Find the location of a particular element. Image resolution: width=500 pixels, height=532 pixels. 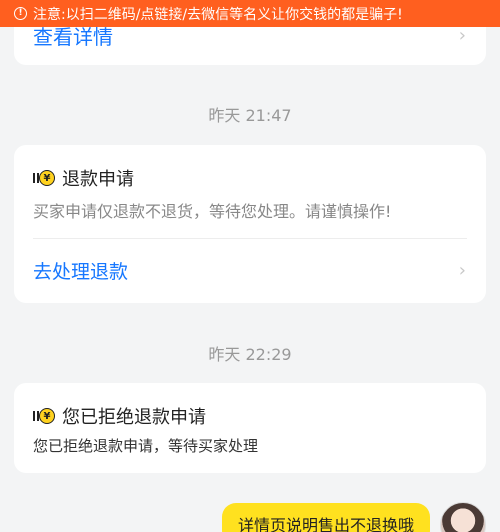

refund-title: ¥ 退款申请 is located at coordinates (83, 178).